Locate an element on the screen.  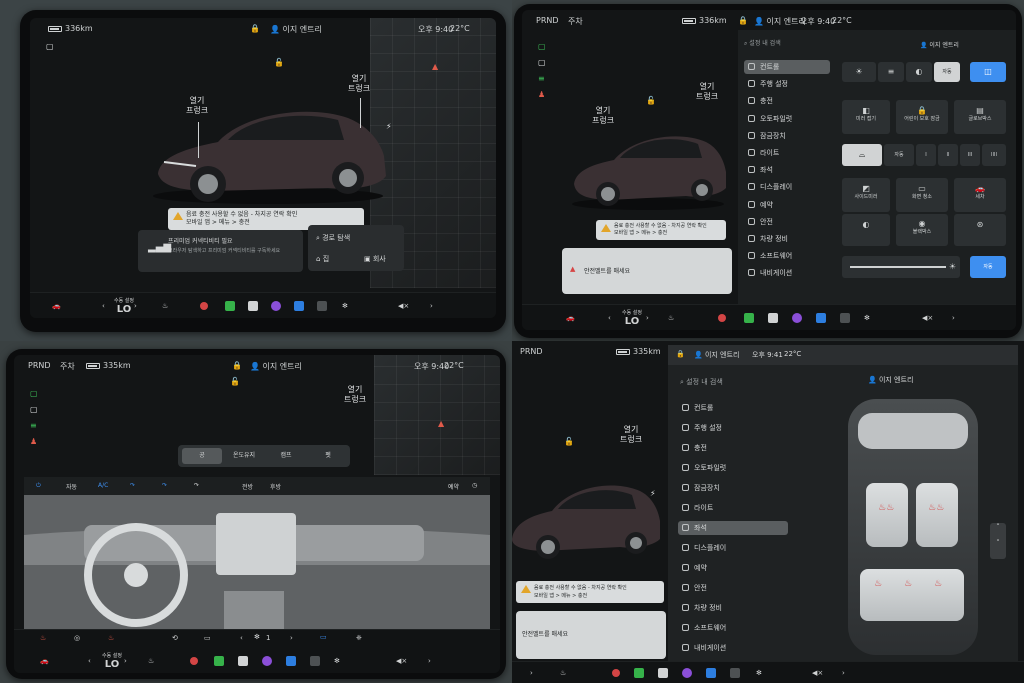
fan-down-chevron-icon: ‹ is located at coordinates (241, 638).